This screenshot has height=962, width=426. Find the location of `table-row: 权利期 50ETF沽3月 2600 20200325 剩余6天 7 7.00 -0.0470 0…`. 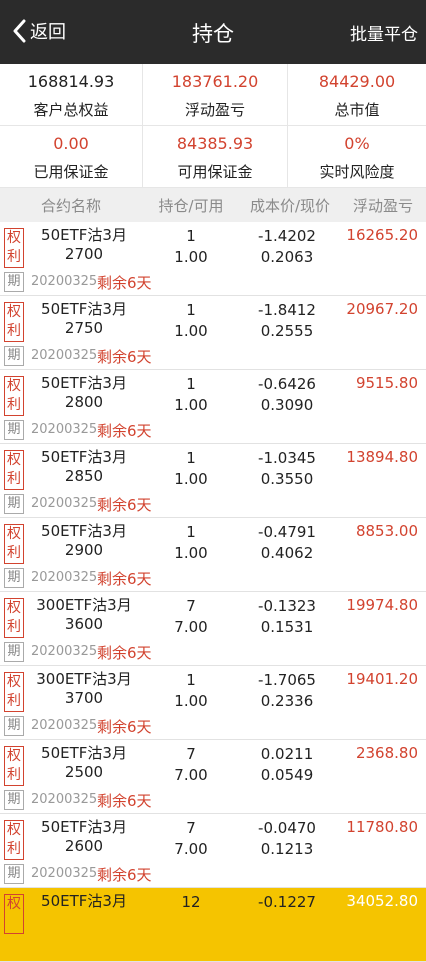

table-row: 权利期 50ETF沽3月 2600 20200325 剩余6天 7 7.00 -0.0470 0… is located at coordinates (213, 851).